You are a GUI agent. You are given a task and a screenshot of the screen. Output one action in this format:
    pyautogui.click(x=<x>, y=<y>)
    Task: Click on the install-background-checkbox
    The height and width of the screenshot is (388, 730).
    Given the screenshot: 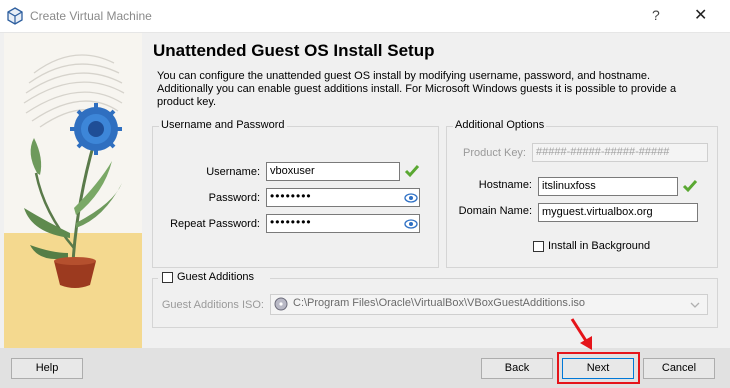 What is the action you would take?
    pyautogui.click(x=538, y=246)
    